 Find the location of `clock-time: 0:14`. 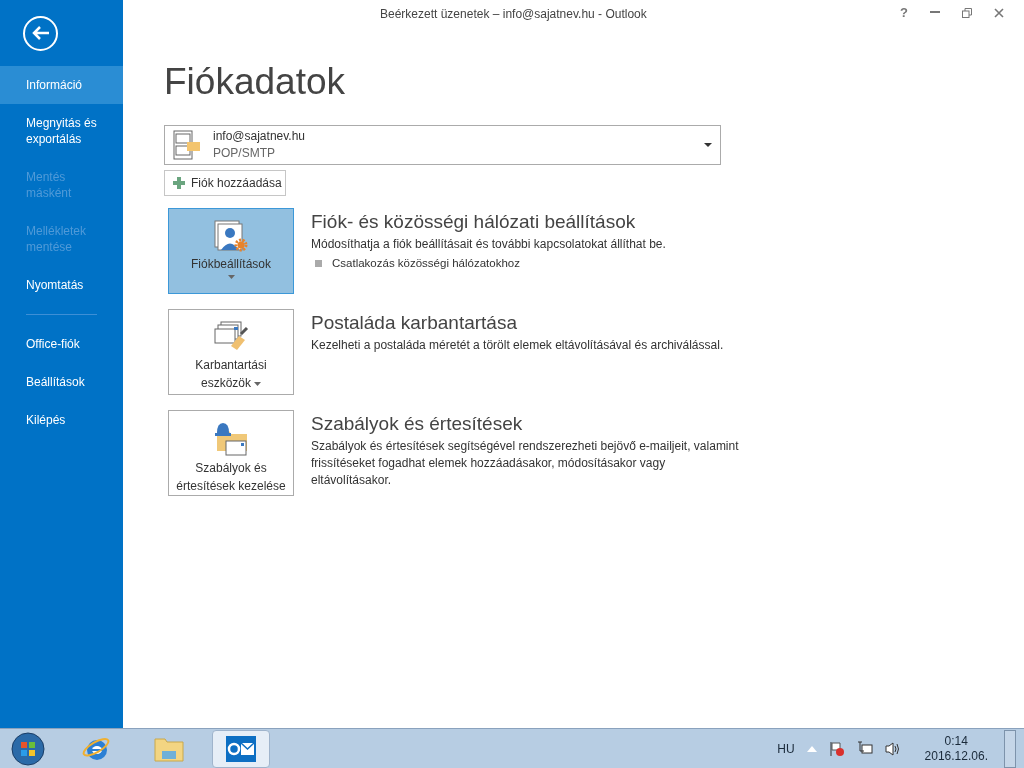

clock-time: 0:14 is located at coordinates (956, 741).